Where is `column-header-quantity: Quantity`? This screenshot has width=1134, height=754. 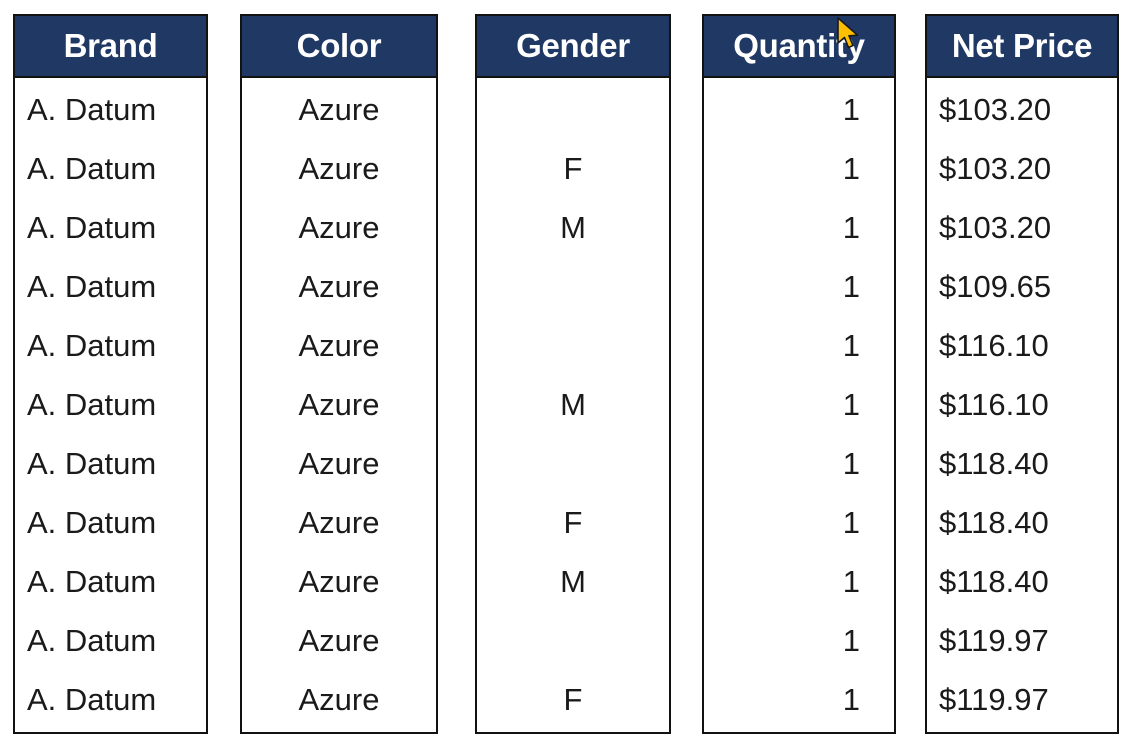
column-header-quantity: Quantity is located at coordinates (799, 47).